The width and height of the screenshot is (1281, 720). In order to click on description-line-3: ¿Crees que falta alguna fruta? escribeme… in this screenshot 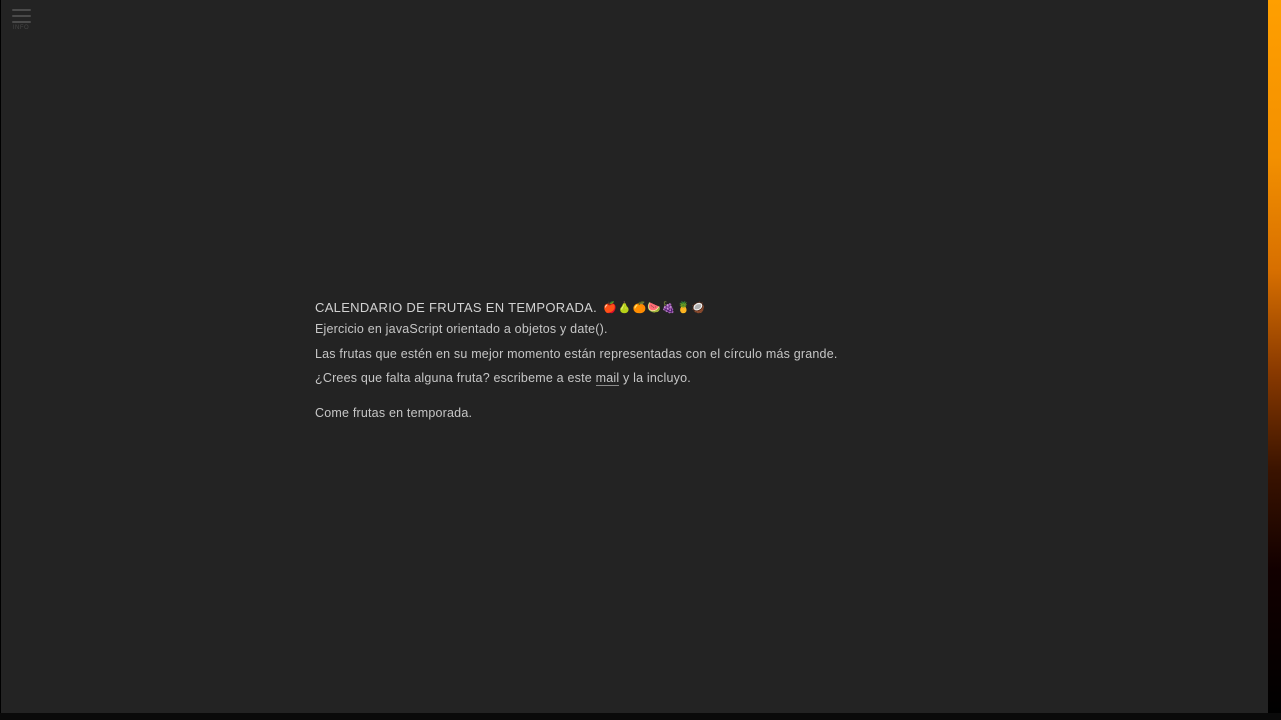, I will do `click(625, 378)`.